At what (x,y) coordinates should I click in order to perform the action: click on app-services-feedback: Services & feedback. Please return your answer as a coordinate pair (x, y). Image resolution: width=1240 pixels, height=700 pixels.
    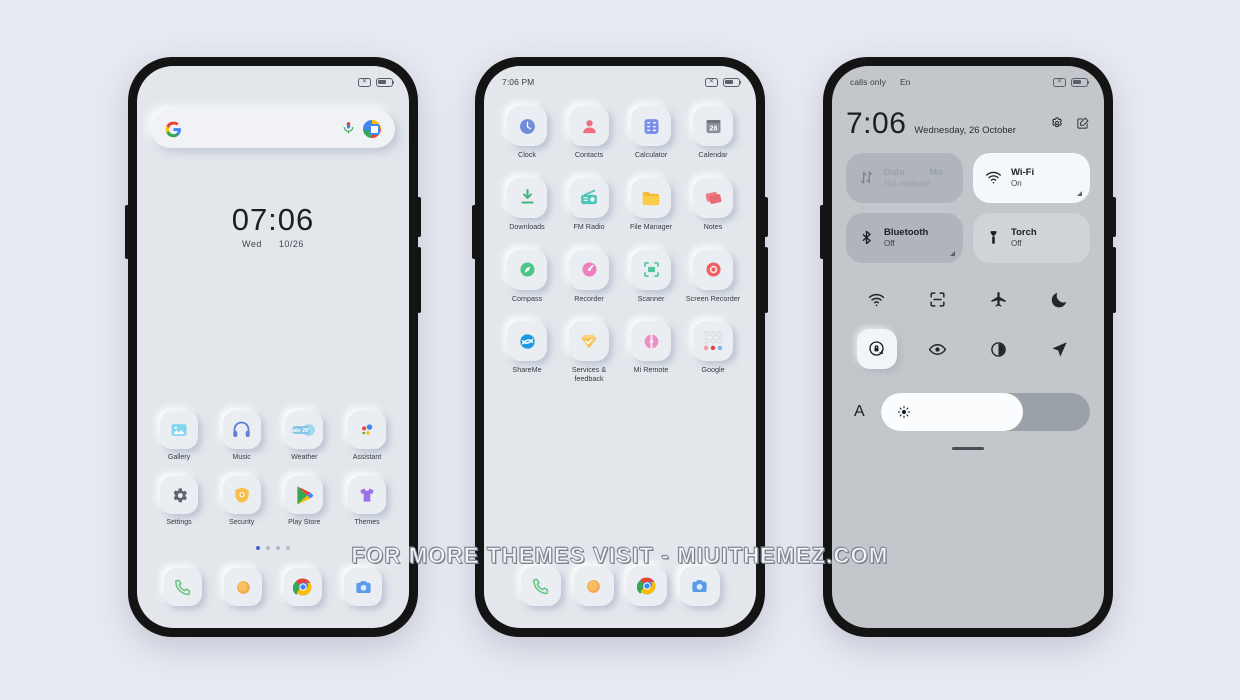
    Looking at the image, I should click on (589, 352).